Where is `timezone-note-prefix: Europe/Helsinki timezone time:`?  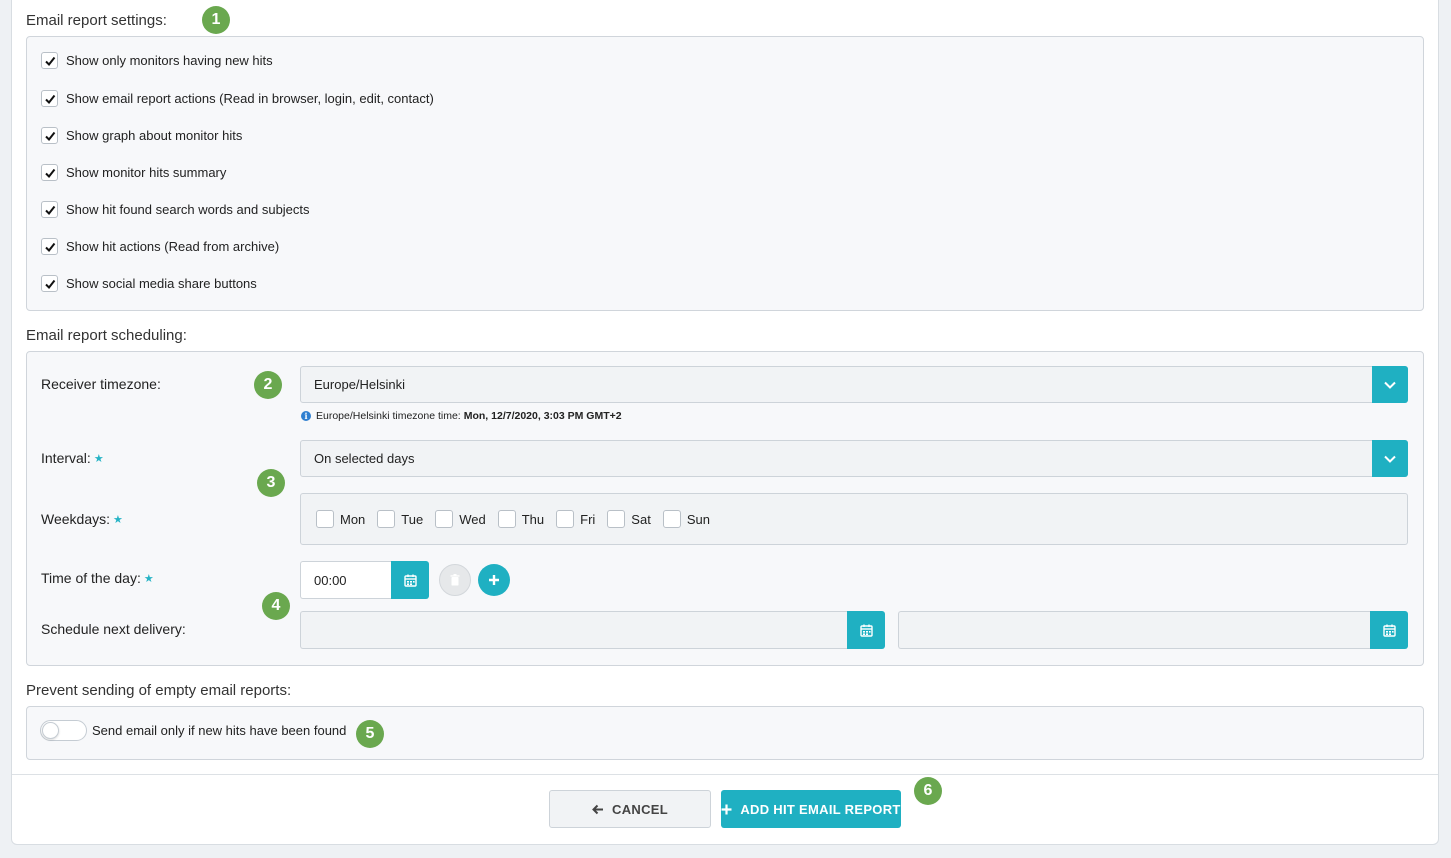 timezone-note-prefix: Europe/Helsinki timezone time: is located at coordinates (388, 416).